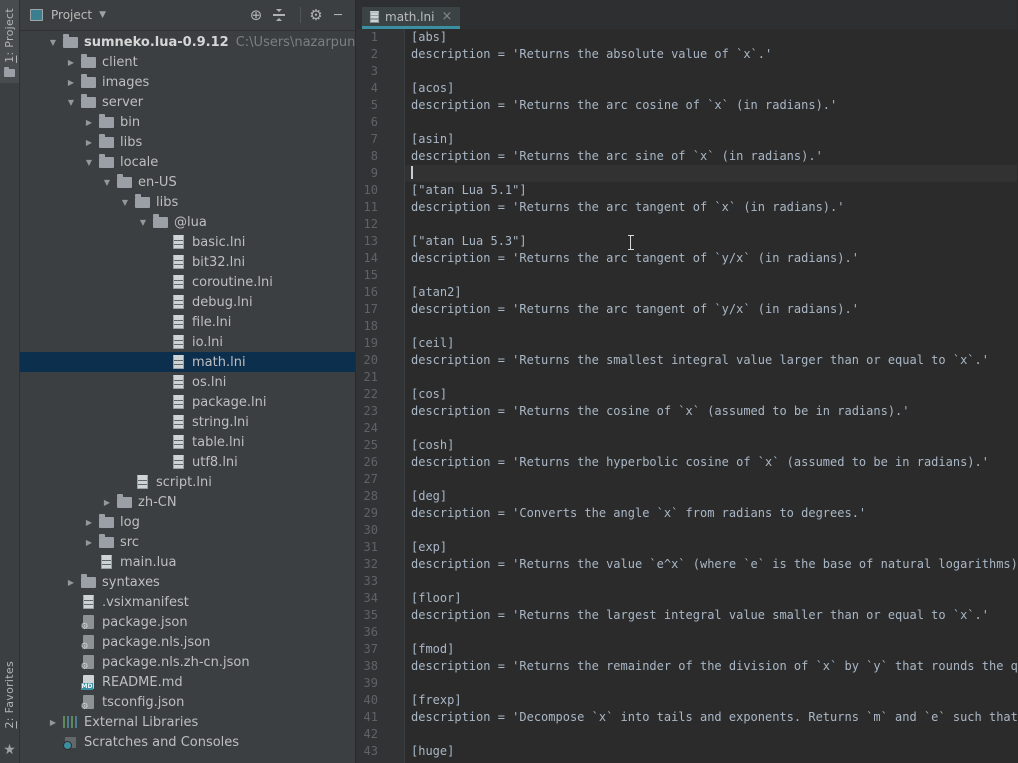 This screenshot has height=763, width=1018. What do you see at coordinates (187, 182) in the screenshot?
I see `tree-item-en-us: ▼ en-US` at bounding box center [187, 182].